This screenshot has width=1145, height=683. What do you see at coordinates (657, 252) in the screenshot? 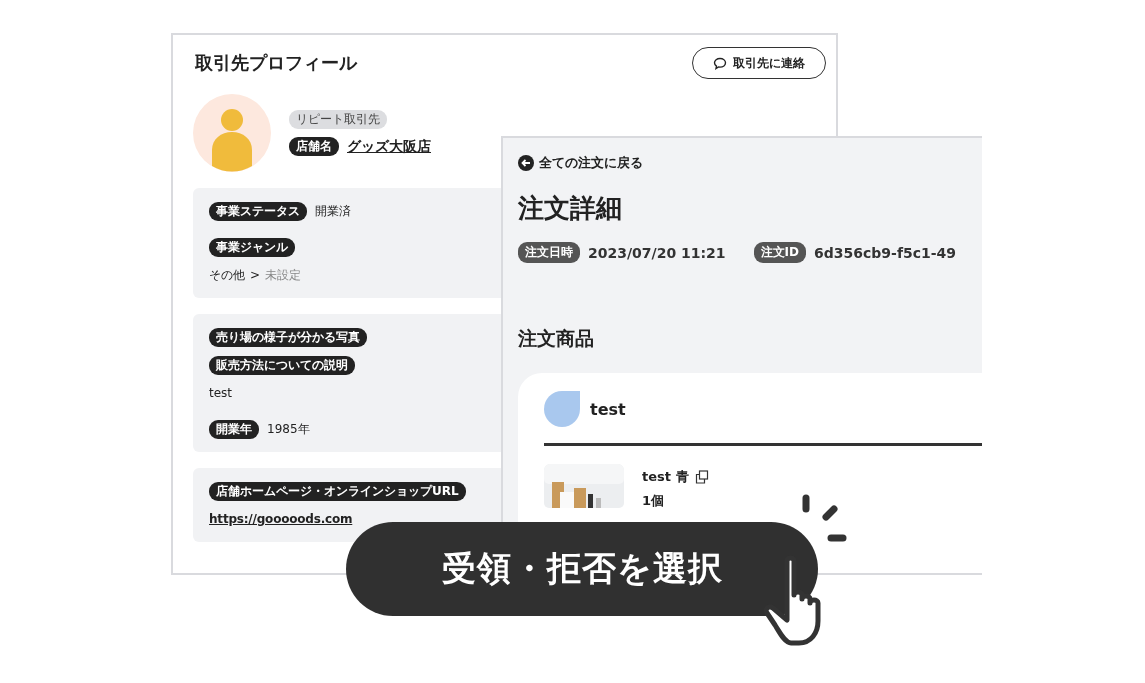
I see `field-value: 2023/07/20 11:21` at bounding box center [657, 252].